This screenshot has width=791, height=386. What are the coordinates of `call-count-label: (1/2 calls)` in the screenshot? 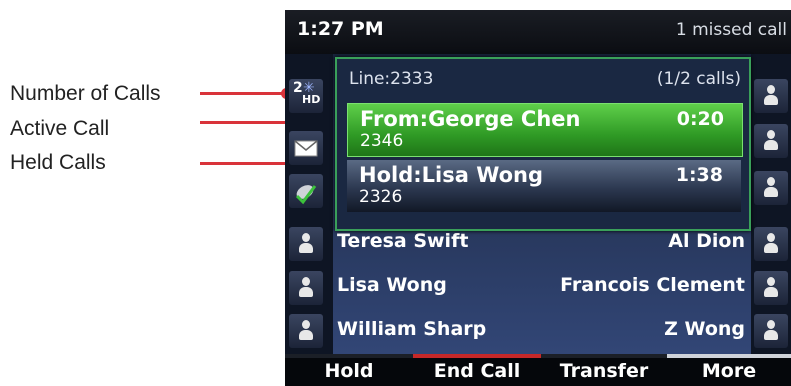 It's located at (698, 79).